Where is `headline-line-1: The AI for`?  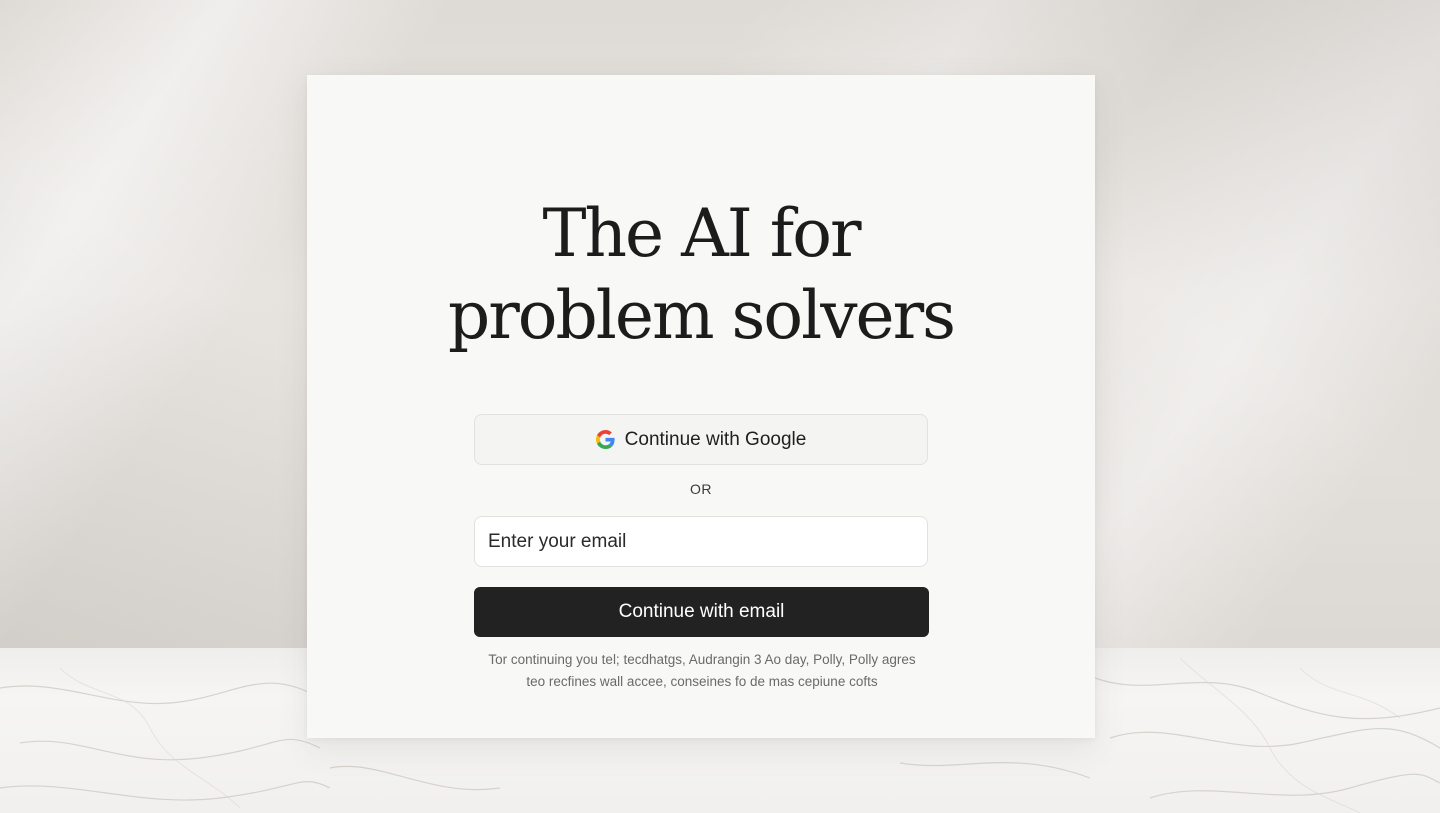
headline-line-1: The AI for is located at coordinates (702, 233).